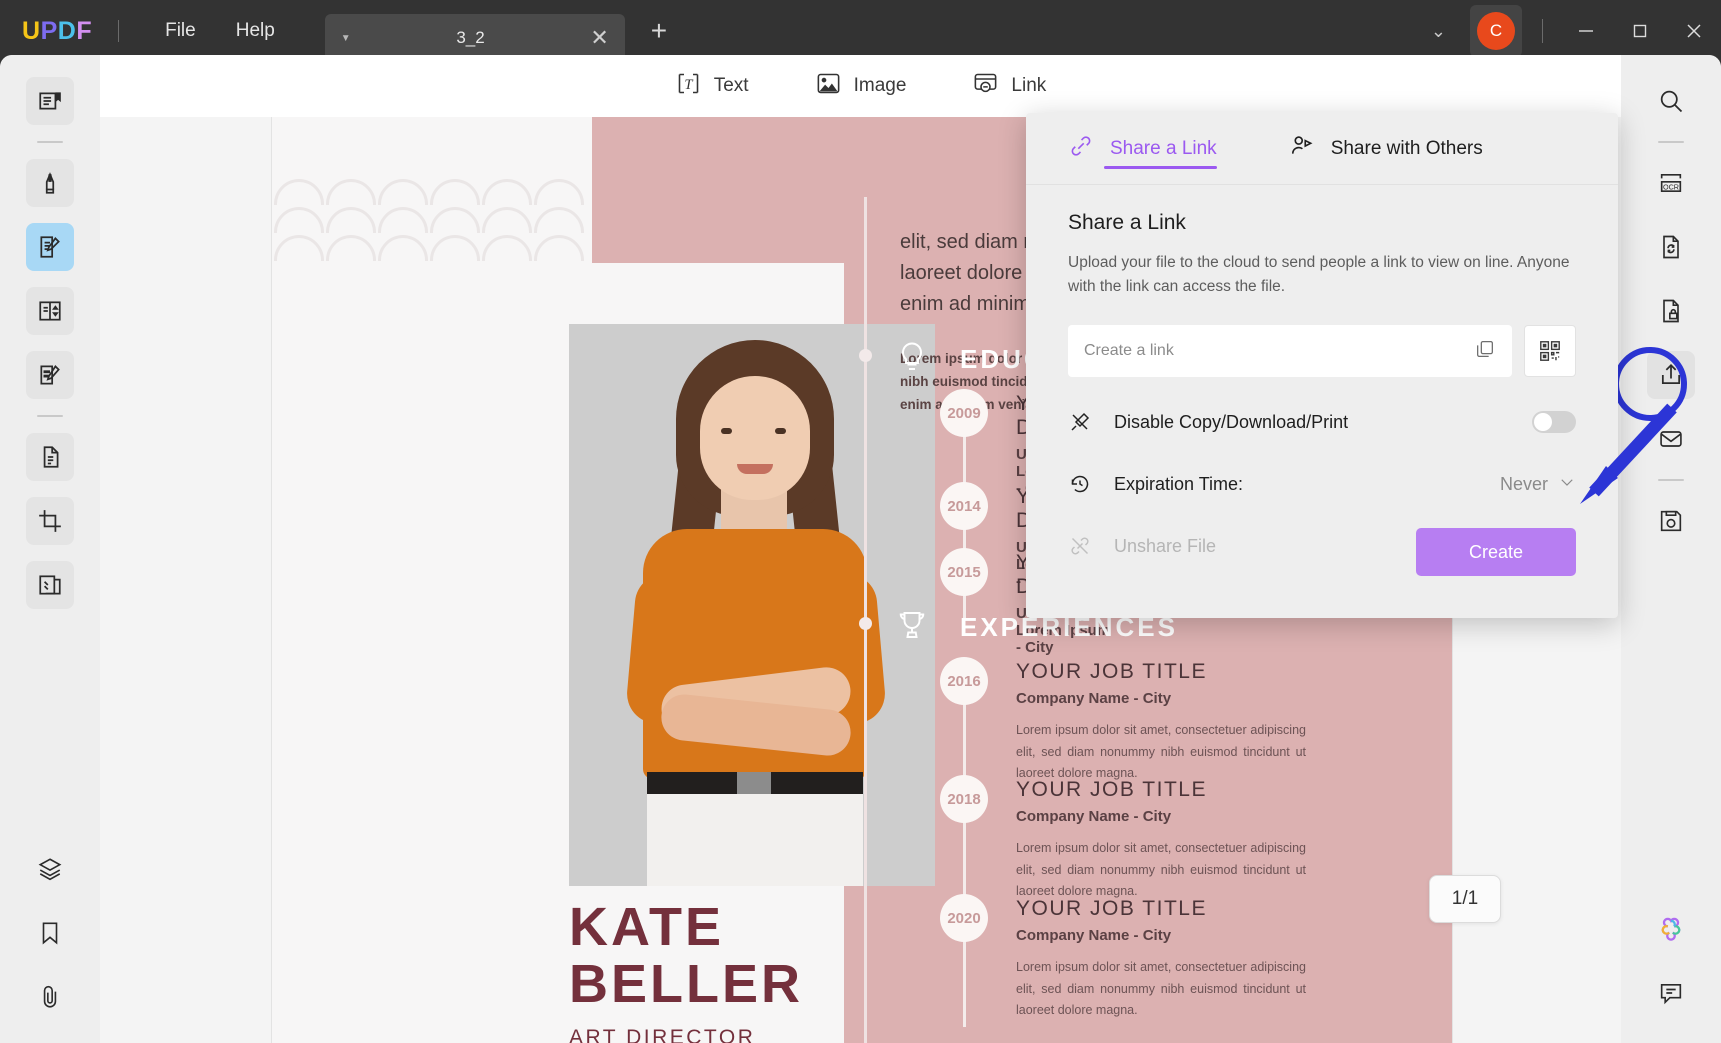 Image resolution: width=1721 pixels, height=1043 pixels. Describe the element at coordinates (646, 927) in the screenshot. I see `name-first: KATE` at that location.